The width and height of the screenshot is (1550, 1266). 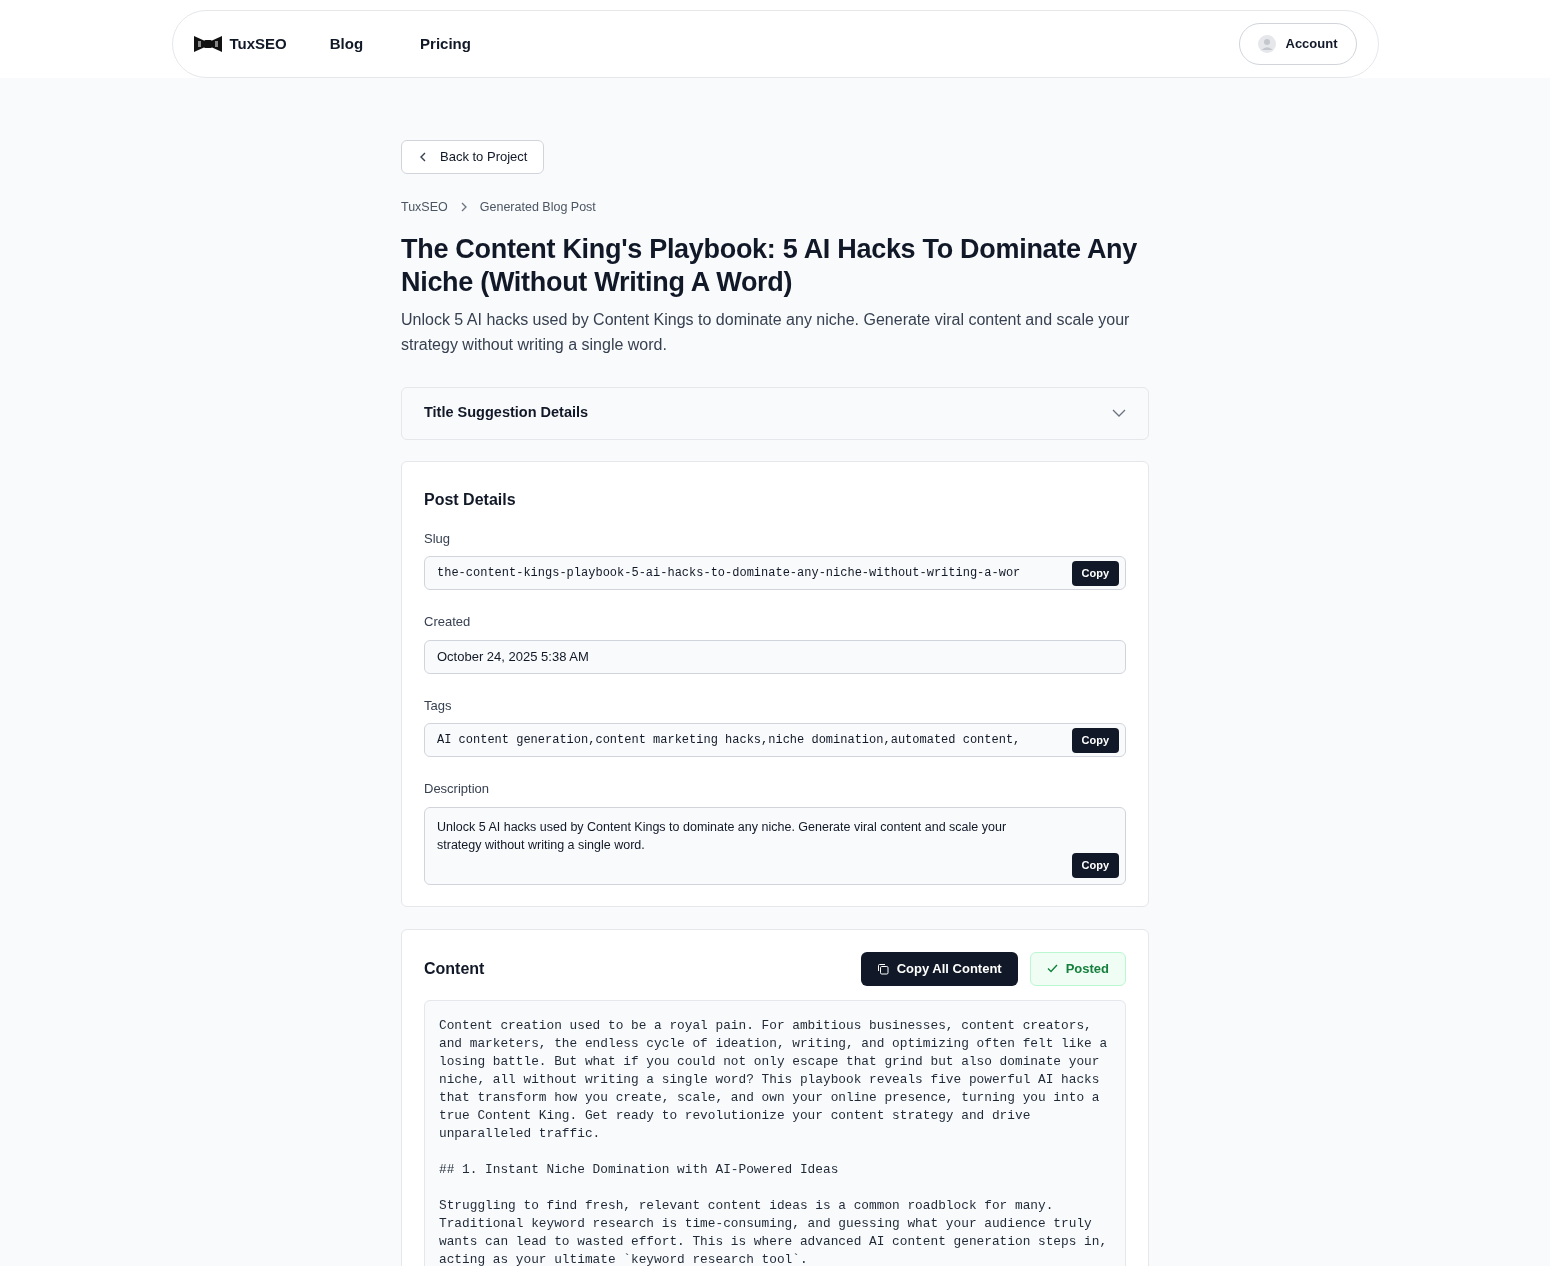 What do you see at coordinates (258, 44) in the screenshot?
I see `brand-link: TuxSEO` at bounding box center [258, 44].